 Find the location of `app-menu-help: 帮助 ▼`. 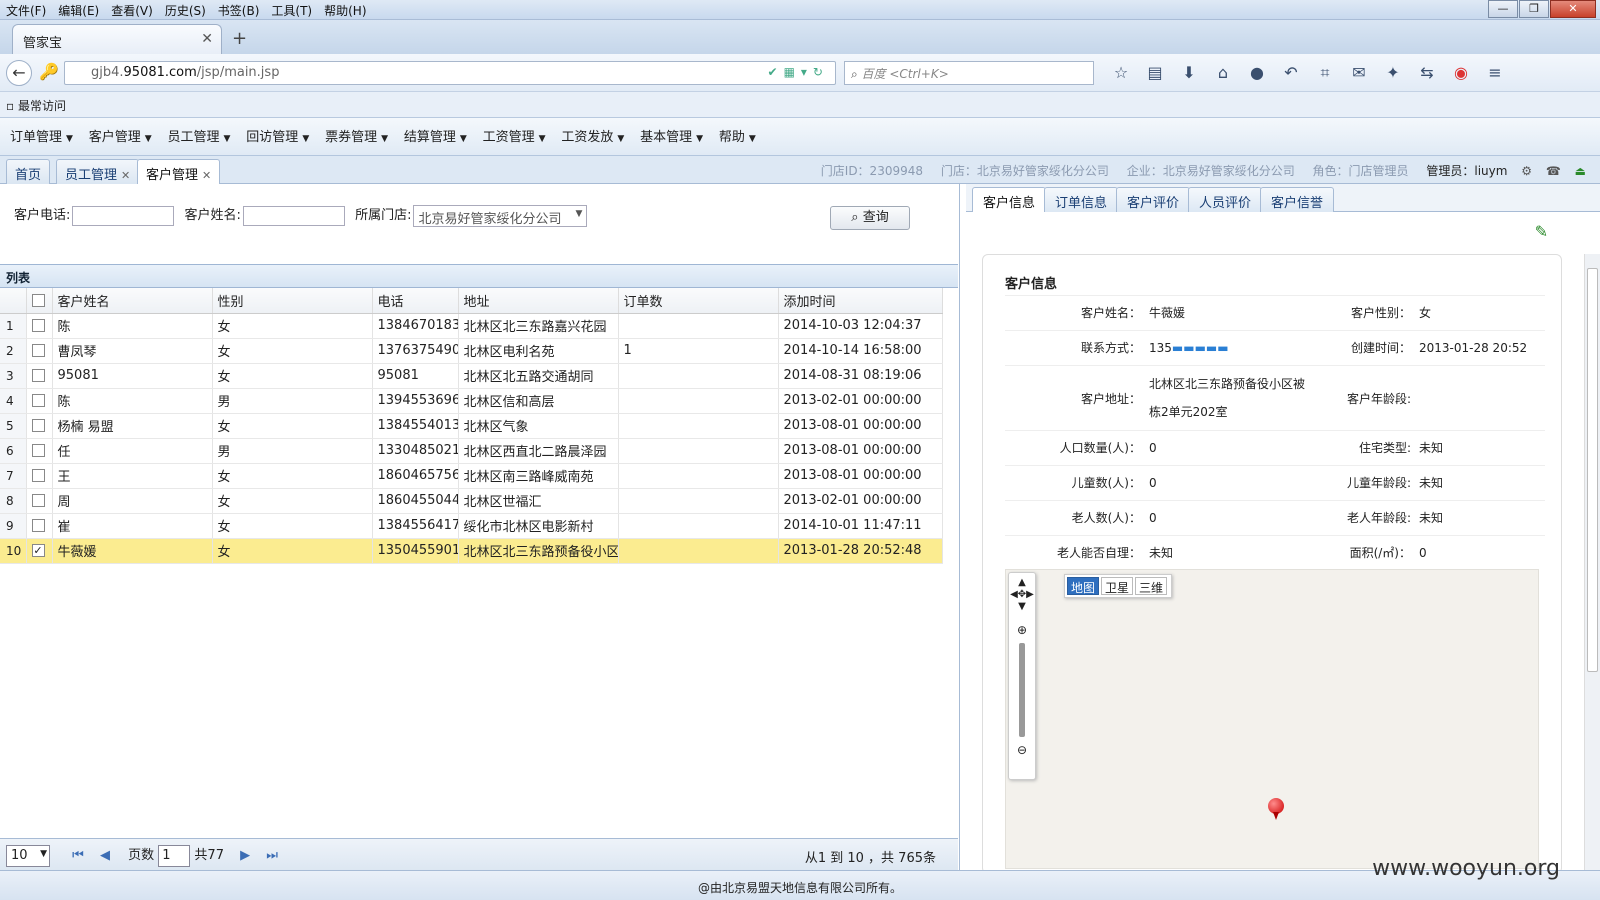

app-menu-help: 帮助 ▼ is located at coordinates (737, 135).